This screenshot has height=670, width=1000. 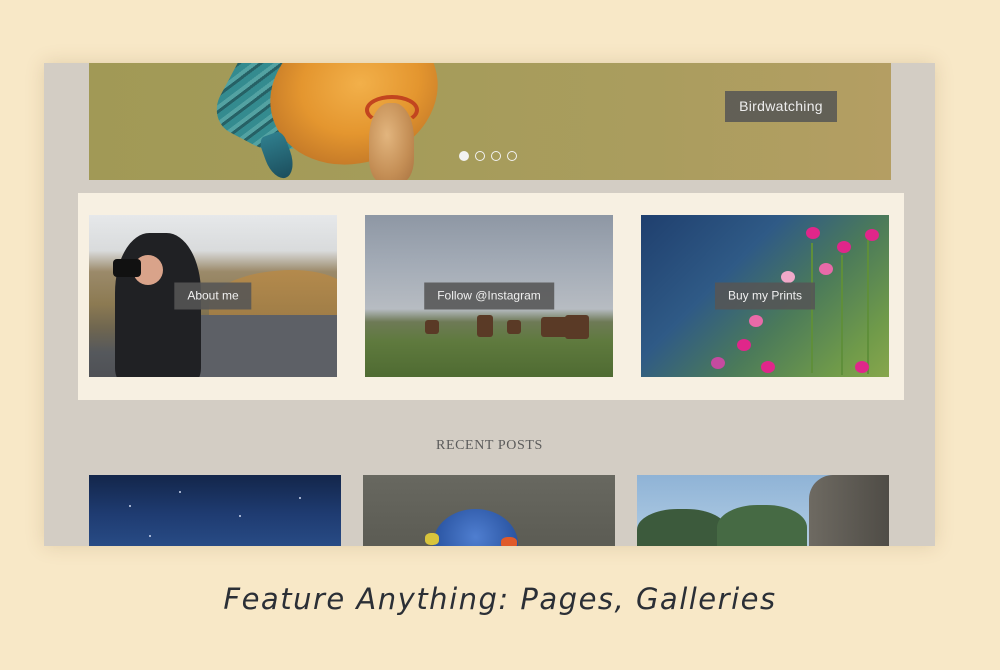 What do you see at coordinates (849, 510) in the screenshot?
I see `cliff-image` at bounding box center [849, 510].